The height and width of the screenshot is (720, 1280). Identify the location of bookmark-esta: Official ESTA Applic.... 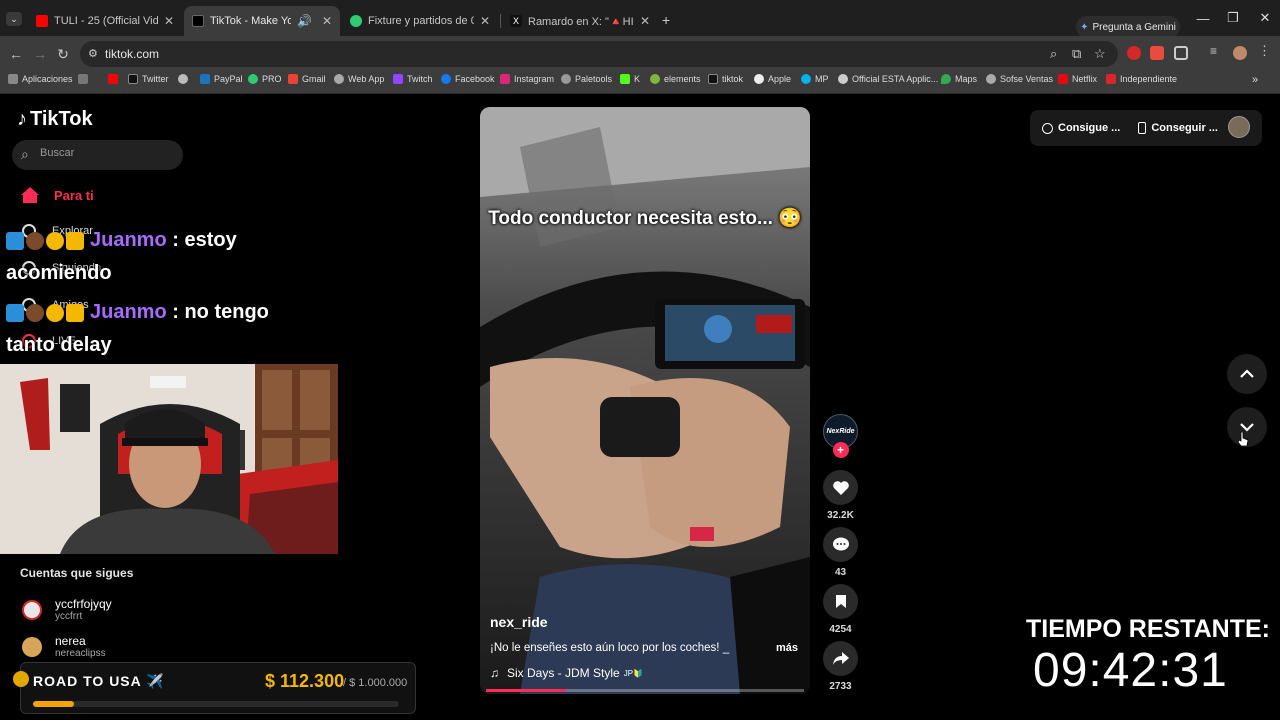
(888, 79).